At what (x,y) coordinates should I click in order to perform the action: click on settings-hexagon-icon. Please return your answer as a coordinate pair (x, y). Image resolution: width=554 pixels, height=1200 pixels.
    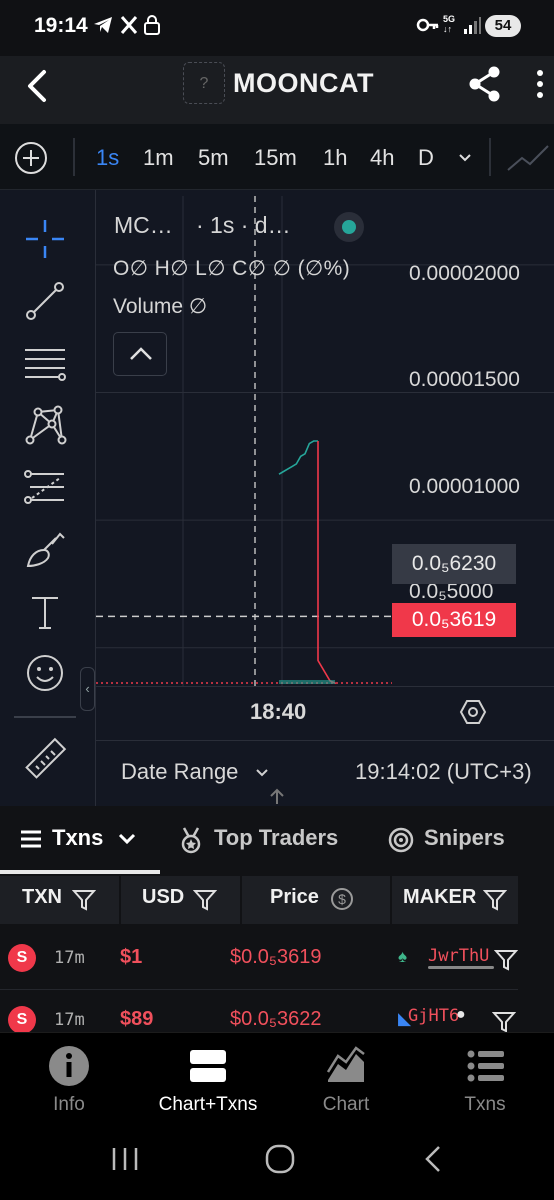
    Looking at the image, I should click on (473, 712).